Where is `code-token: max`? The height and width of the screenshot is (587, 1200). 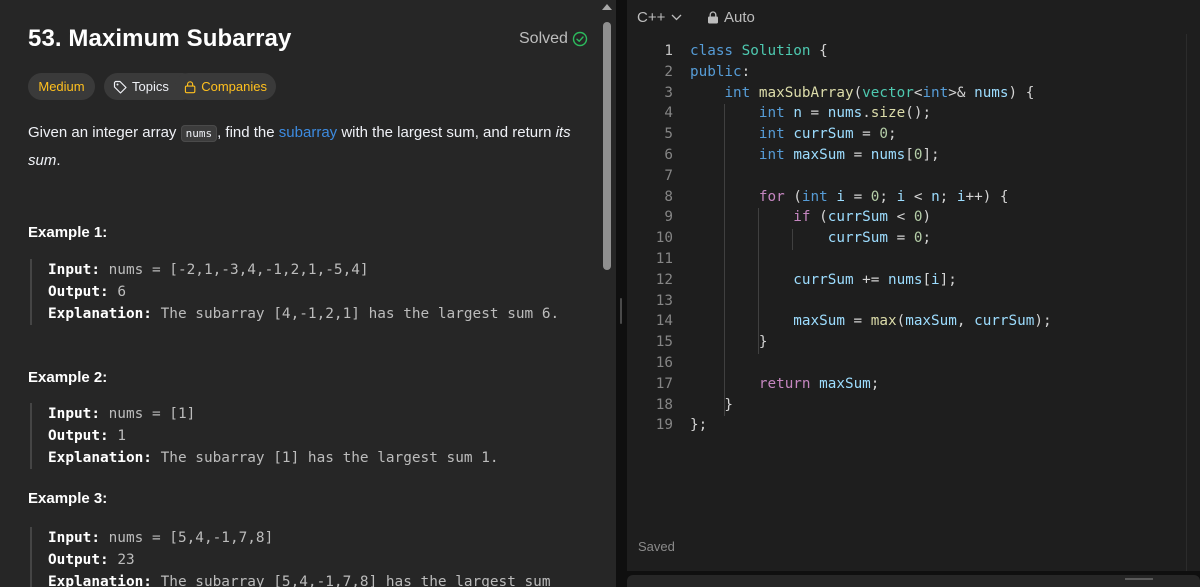 code-token: max is located at coordinates (883, 321).